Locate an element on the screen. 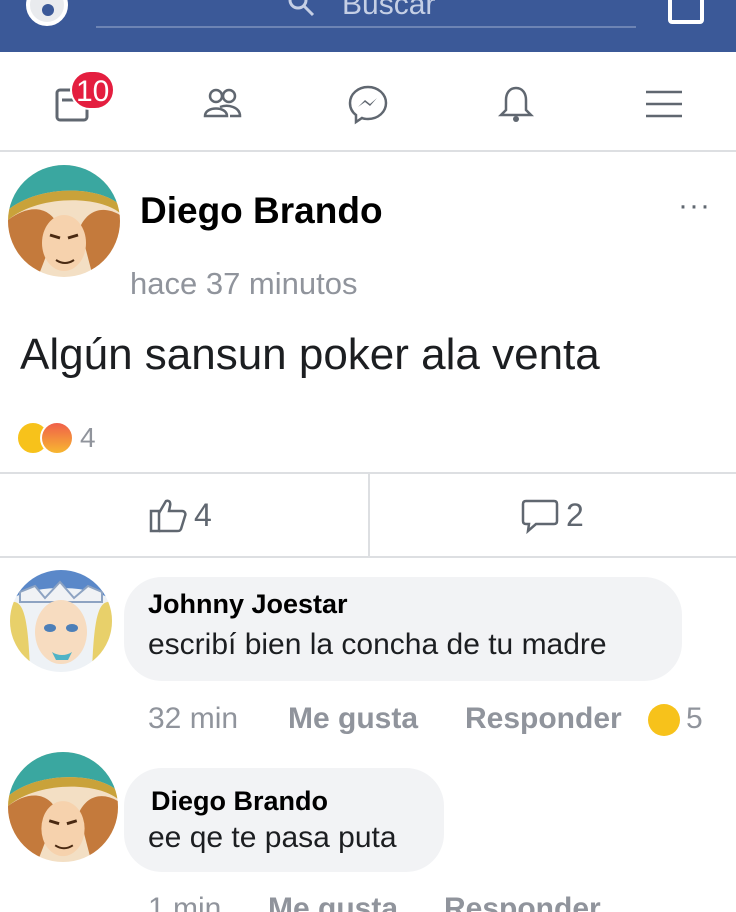 The image size is (736, 912). reaction-count: 4 is located at coordinates (88, 437).